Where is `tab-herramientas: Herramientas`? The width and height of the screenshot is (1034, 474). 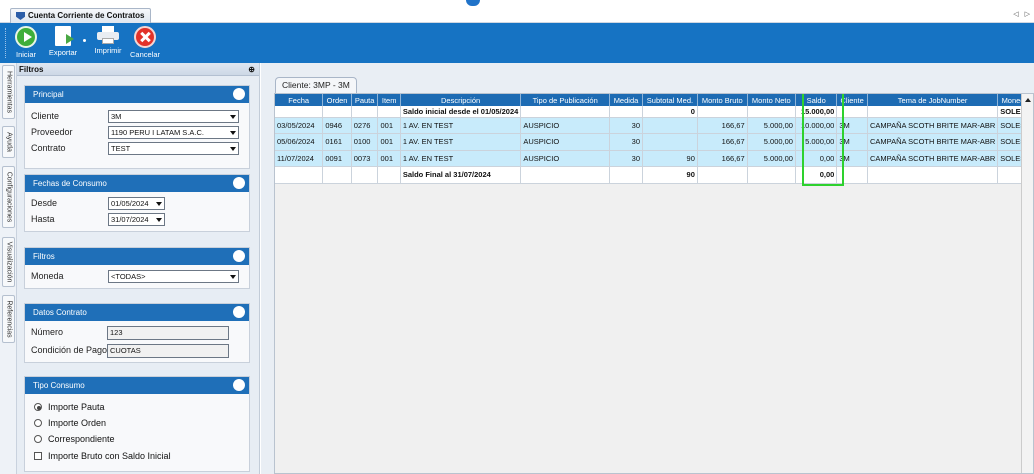 tab-herramientas: Herramientas is located at coordinates (8, 92).